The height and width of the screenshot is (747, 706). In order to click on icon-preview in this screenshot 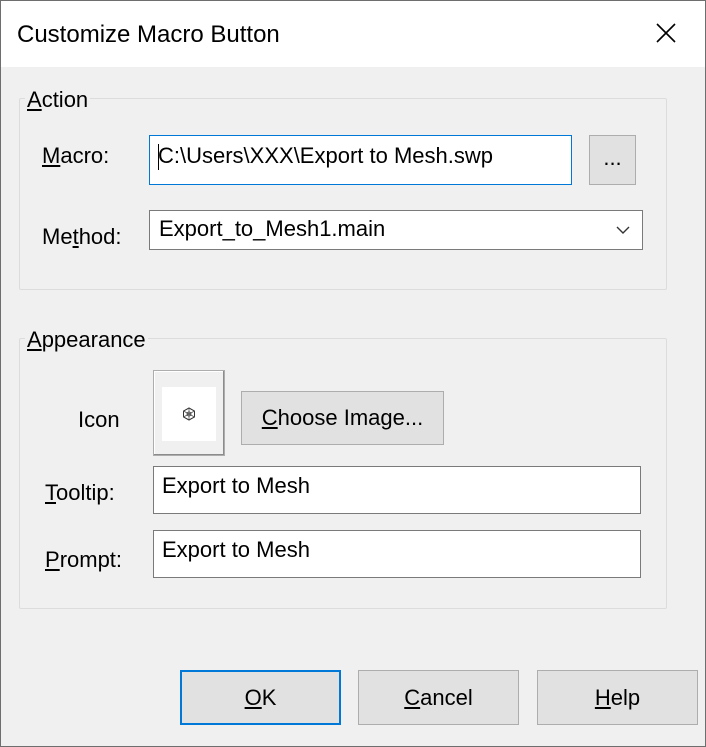, I will do `click(189, 414)`.